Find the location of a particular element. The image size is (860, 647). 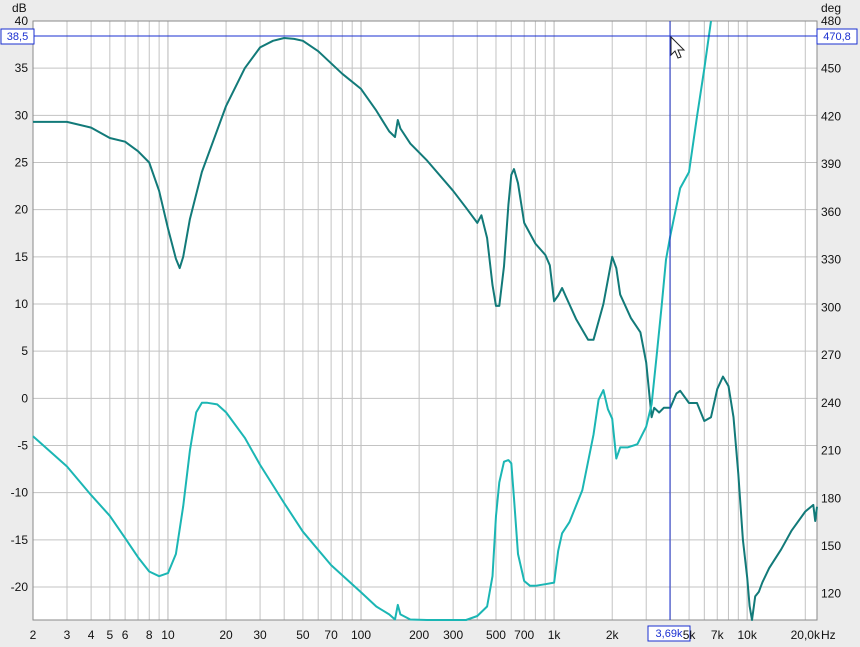

y-right-tick-label: 360 is located at coordinates (831, 212).